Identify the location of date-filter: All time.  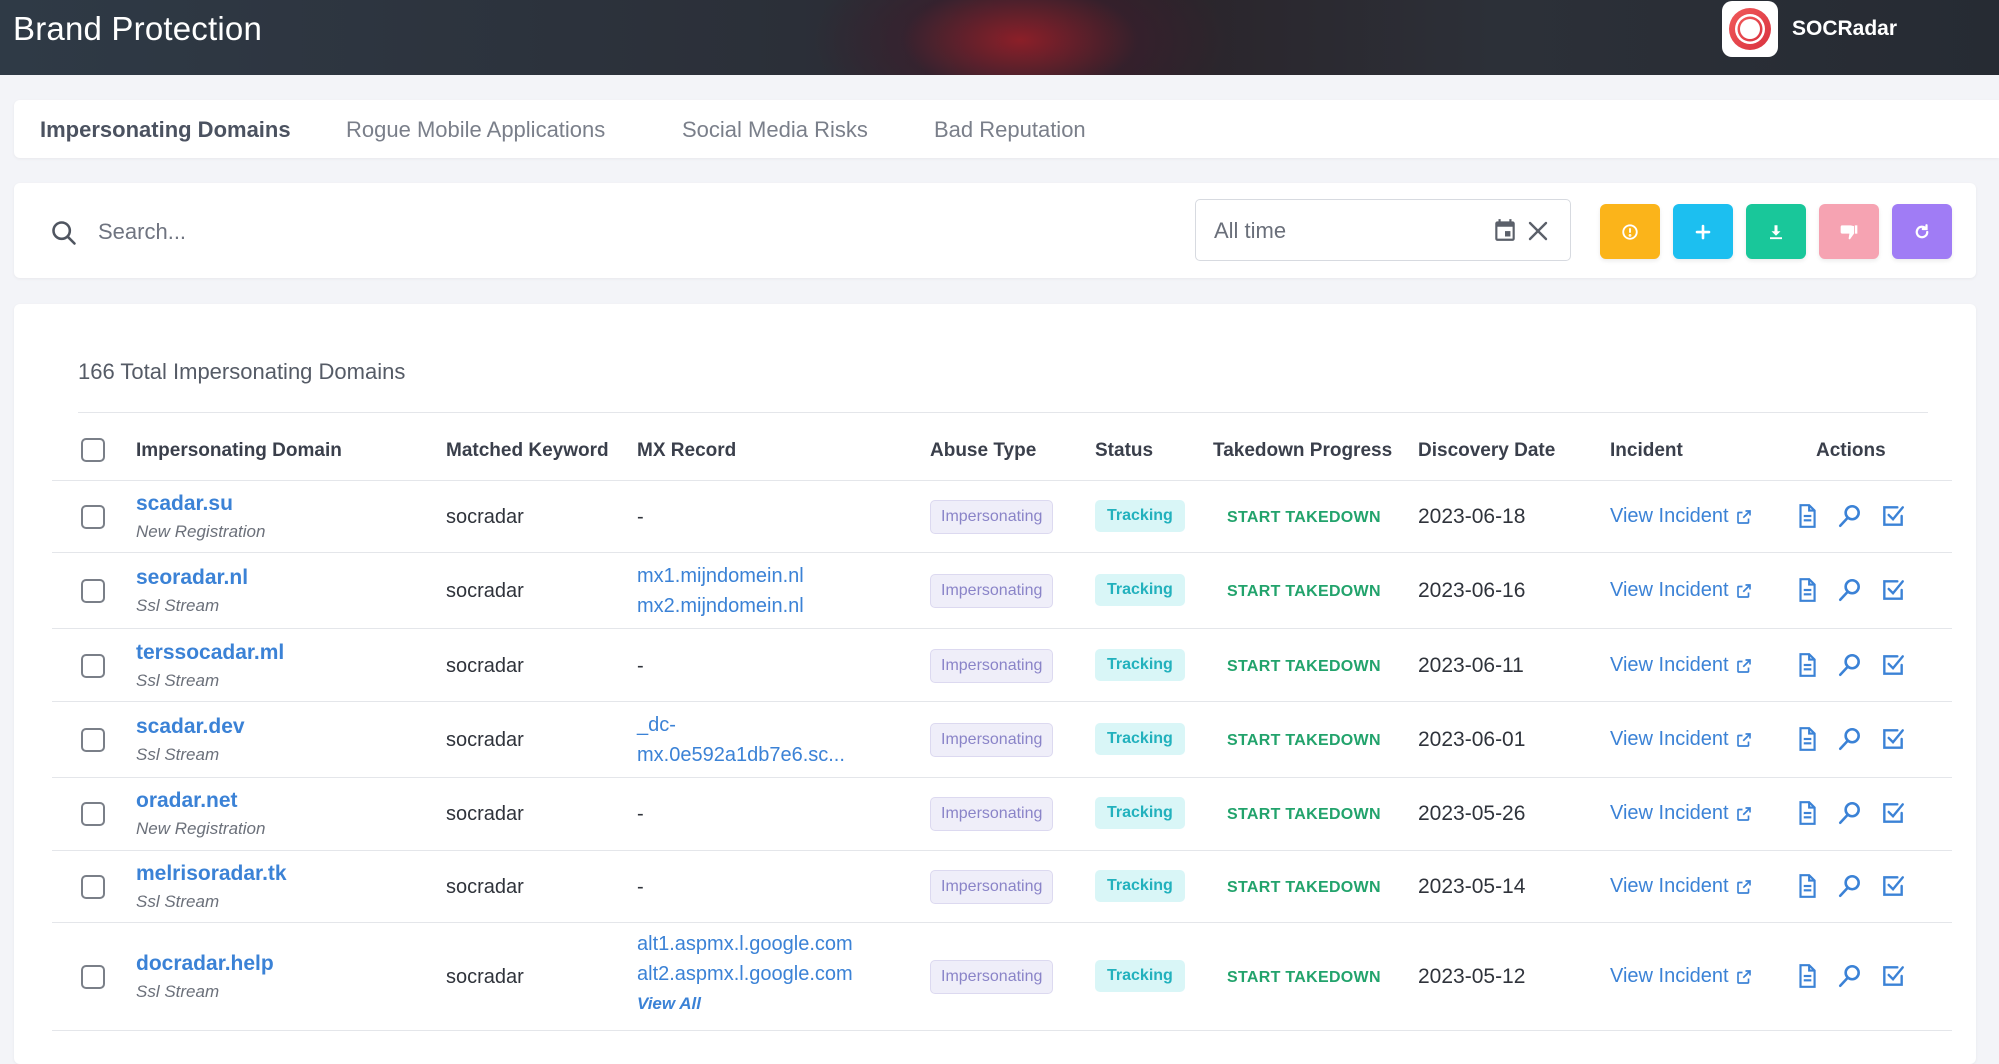
(1383, 230).